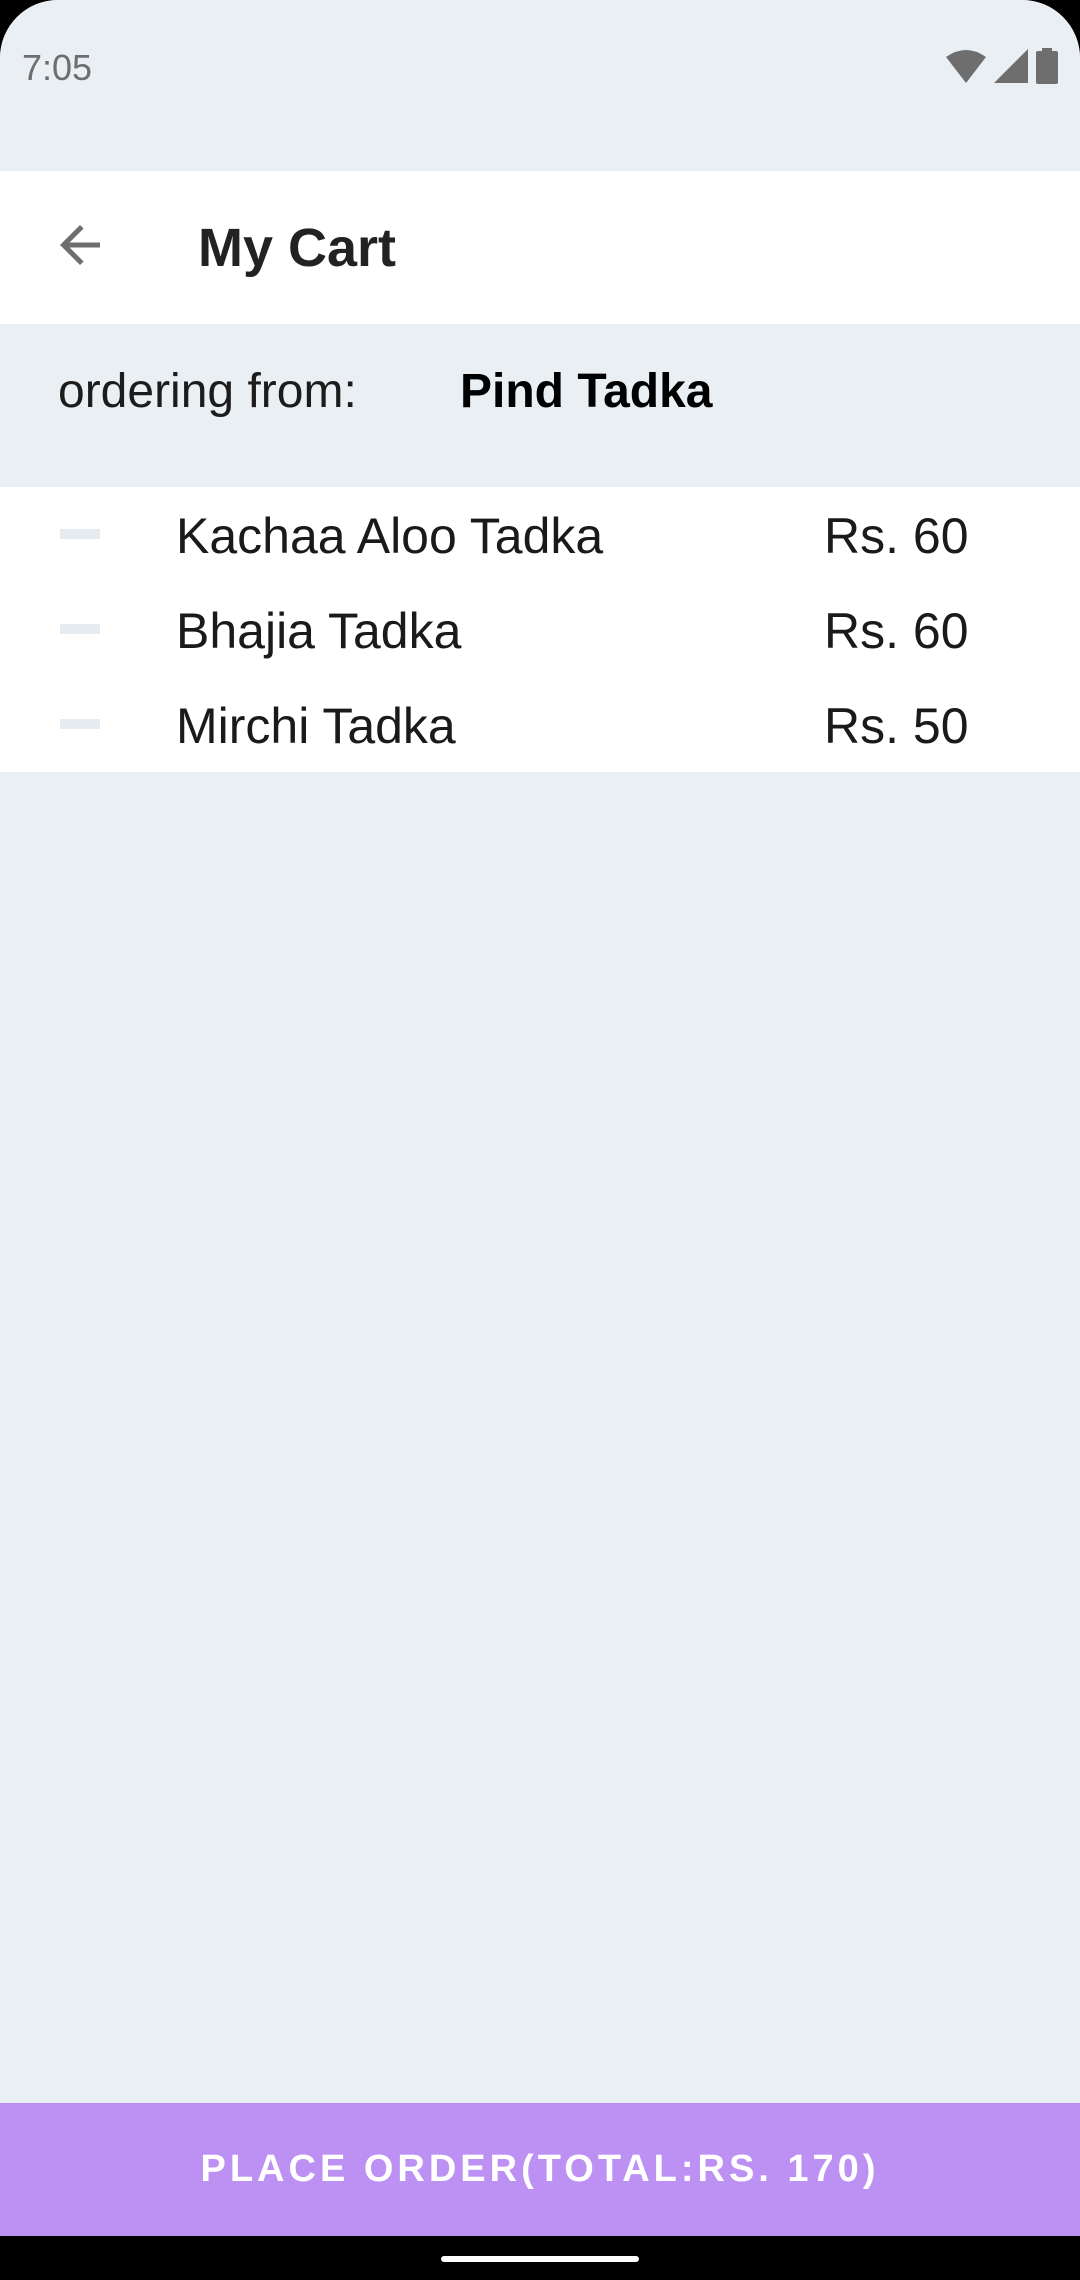 This screenshot has height=2280, width=1080. I want to click on back-button, so click(80, 247).